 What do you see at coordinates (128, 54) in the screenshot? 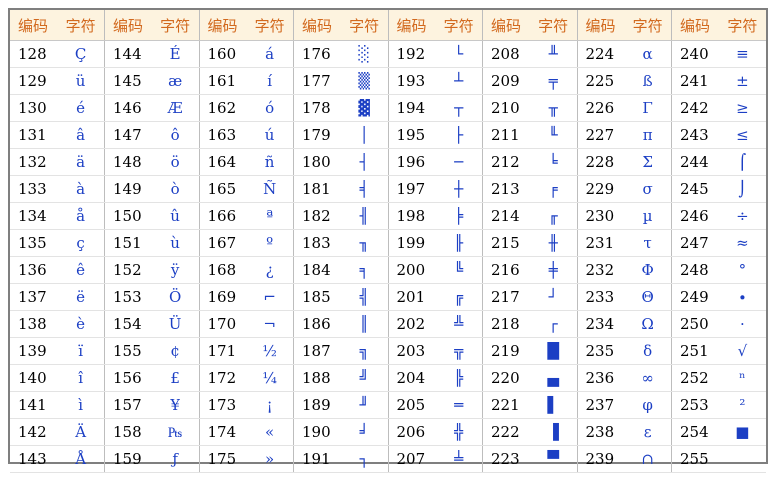
I see `code-cell: 144` at bounding box center [128, 54].